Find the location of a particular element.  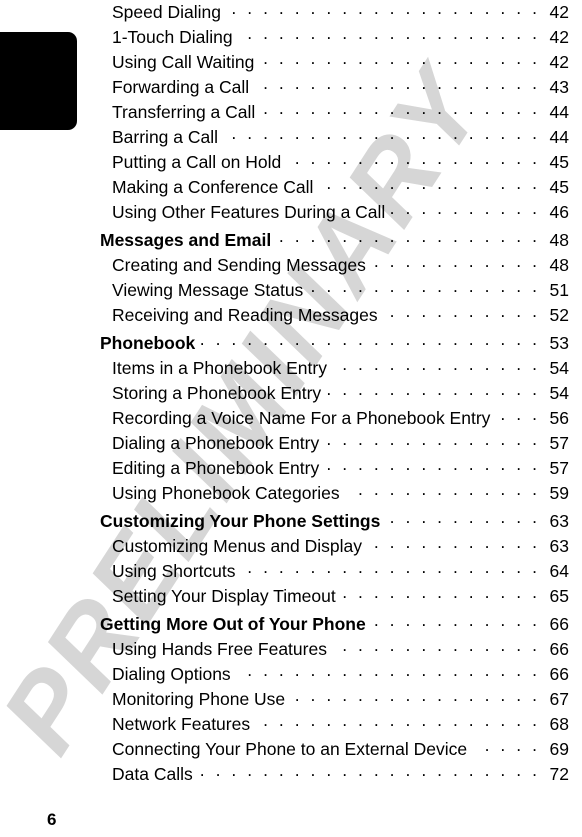

toc-entry: Data Calls 72 is located at coordinates (291, 774).